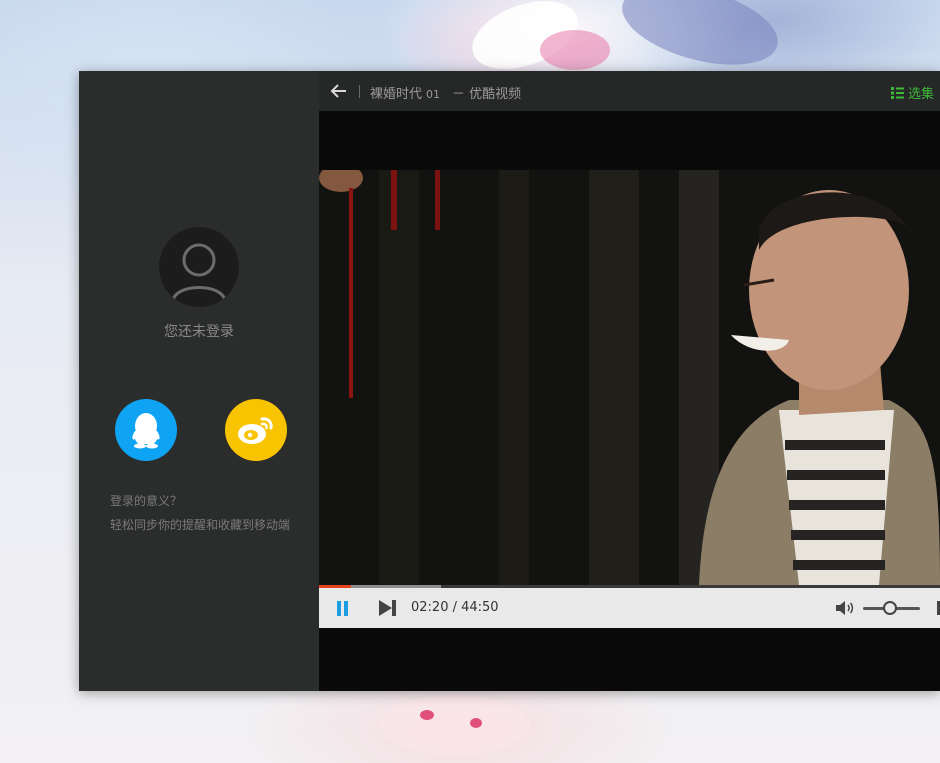 This screenshot has height=763, width=940. I want to click on weibo-login-button, so click(256, 430).